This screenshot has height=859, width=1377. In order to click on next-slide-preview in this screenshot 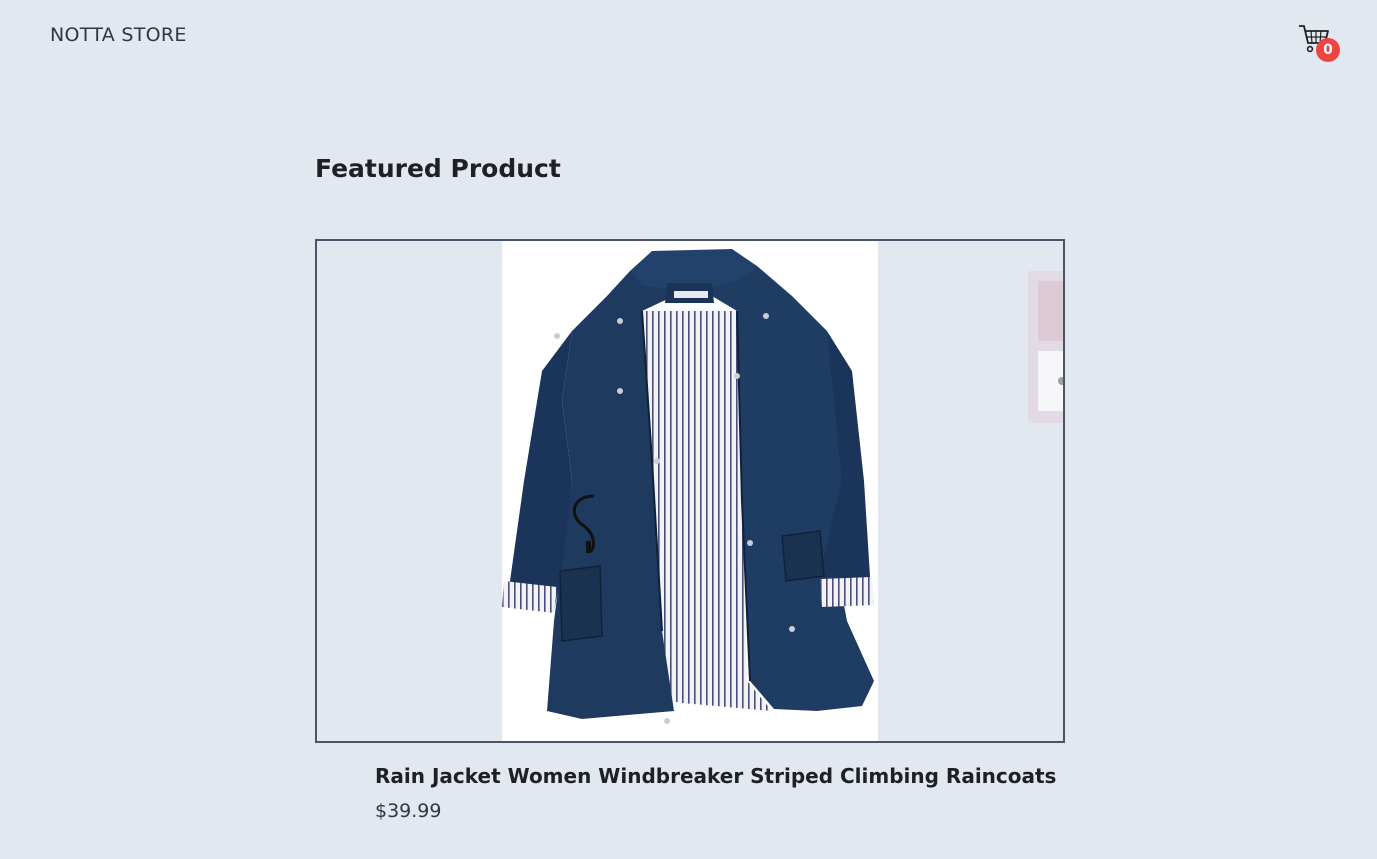, I will do `click(1045, 347)`.